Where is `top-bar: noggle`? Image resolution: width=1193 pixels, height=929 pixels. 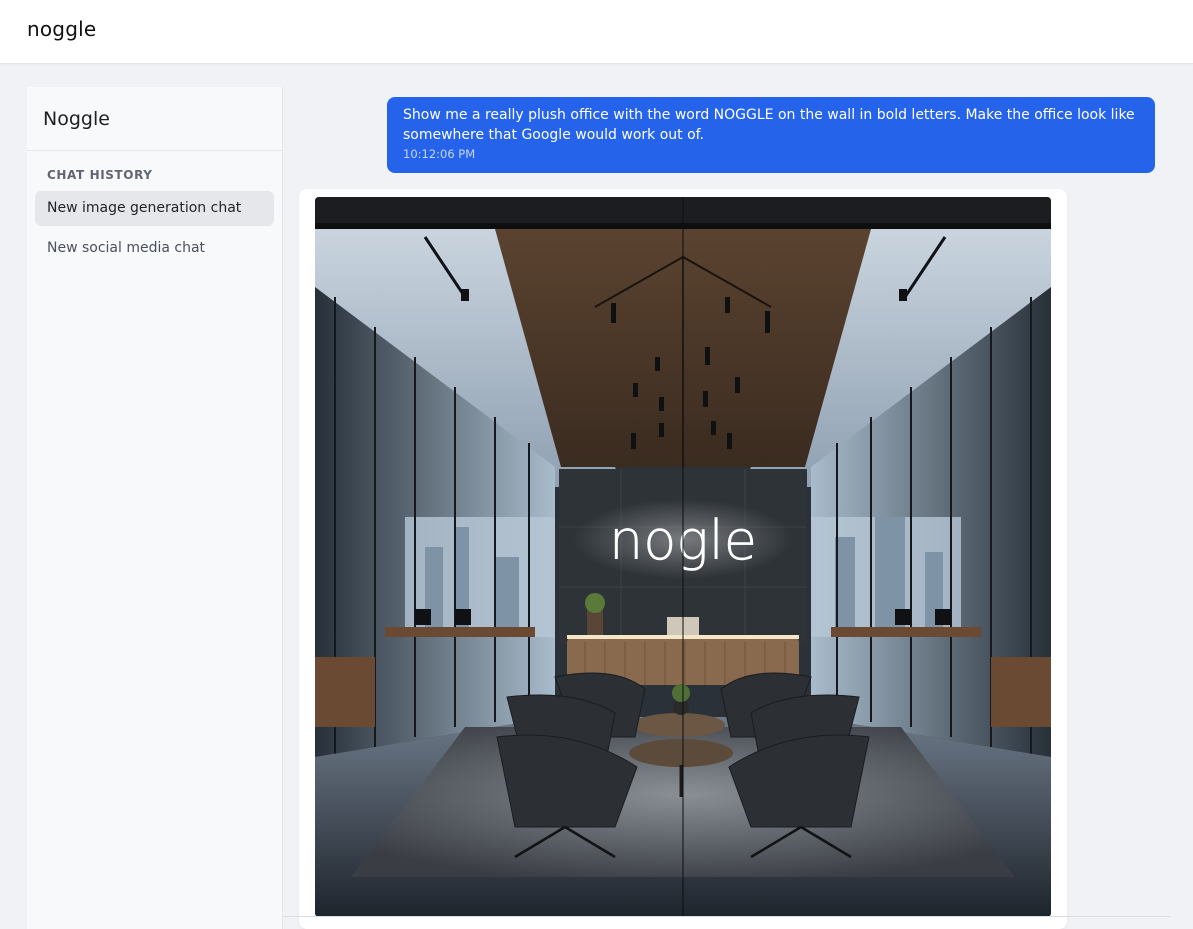 top-bar: noggle is located at coordinates (596, 32).